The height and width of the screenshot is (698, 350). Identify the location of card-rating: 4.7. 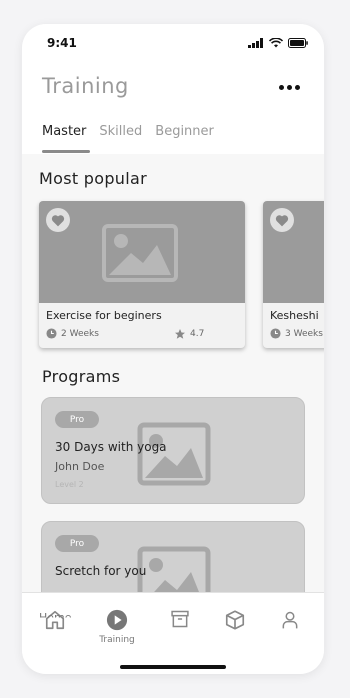
(189, 334).